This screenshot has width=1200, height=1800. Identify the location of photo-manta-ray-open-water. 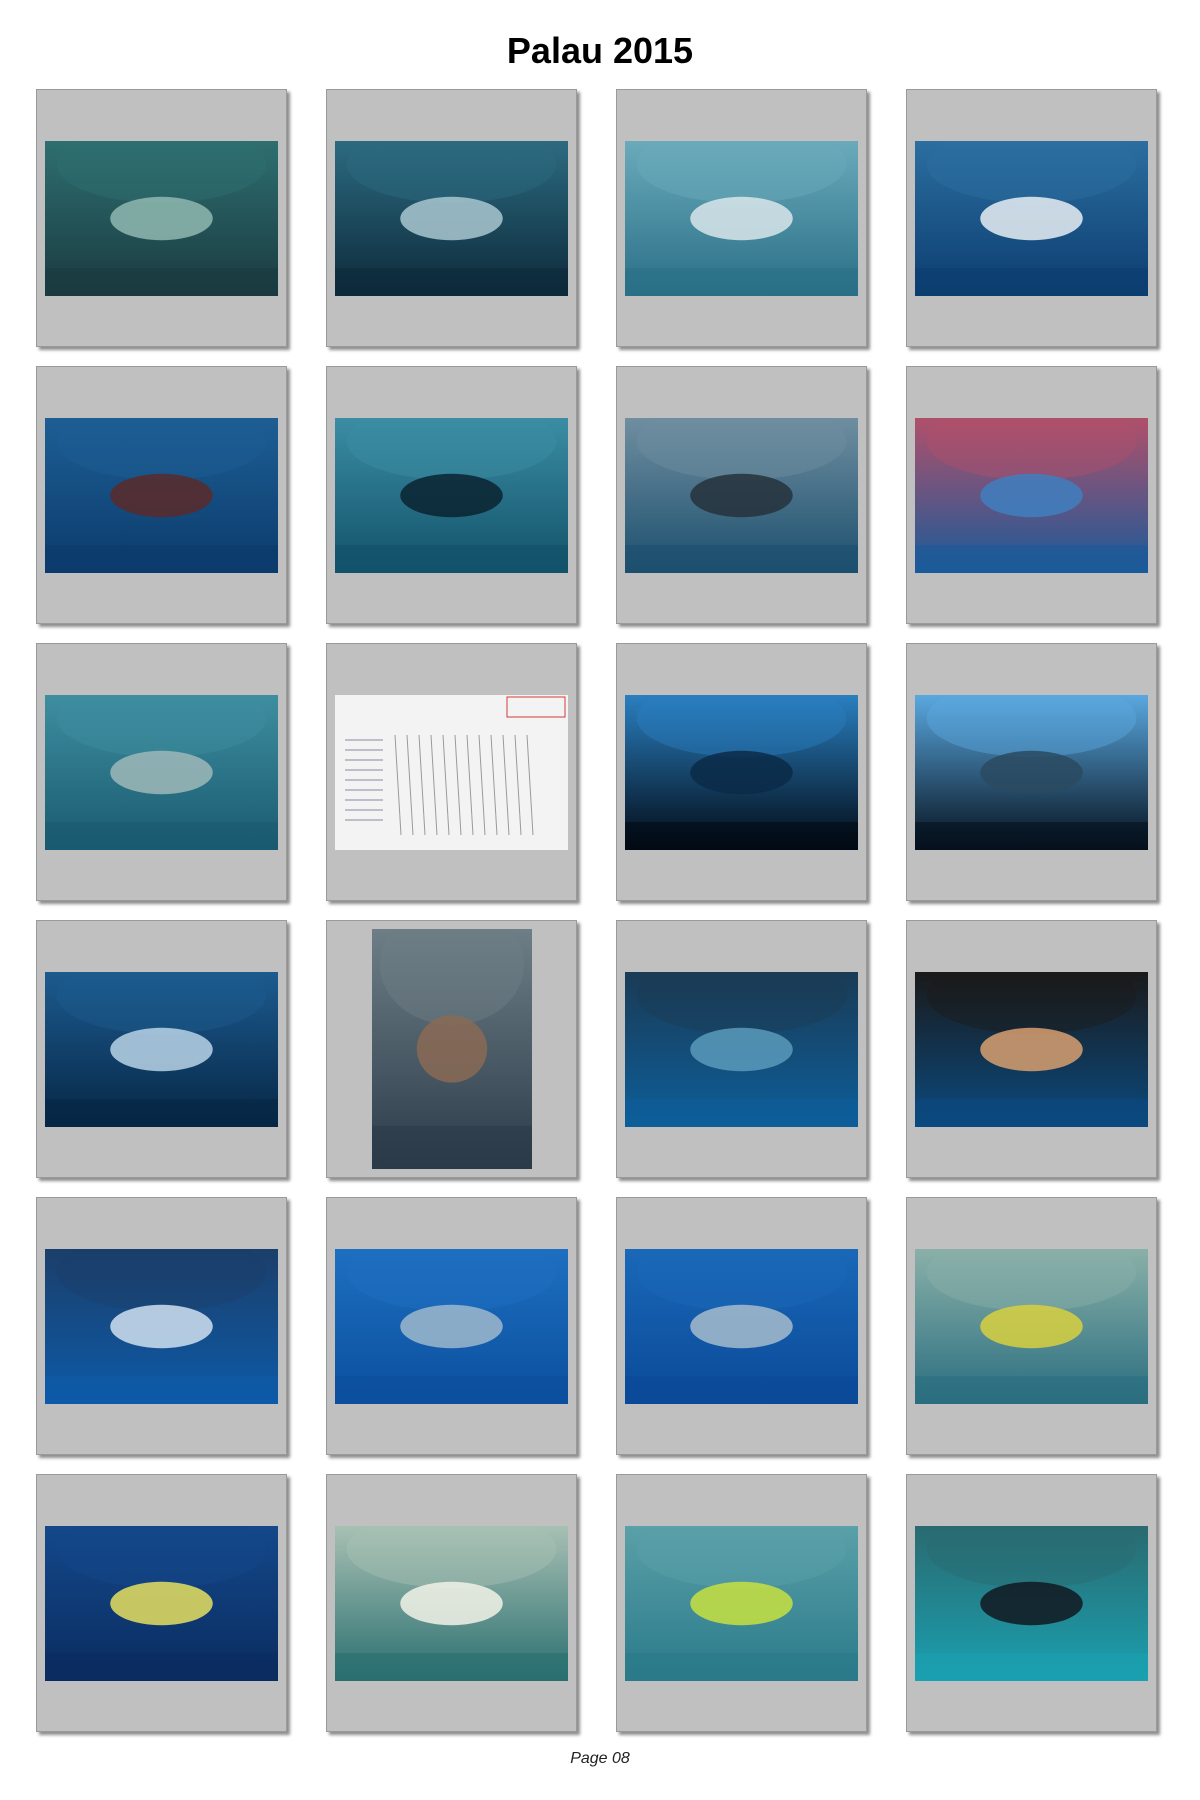
(161, 495).